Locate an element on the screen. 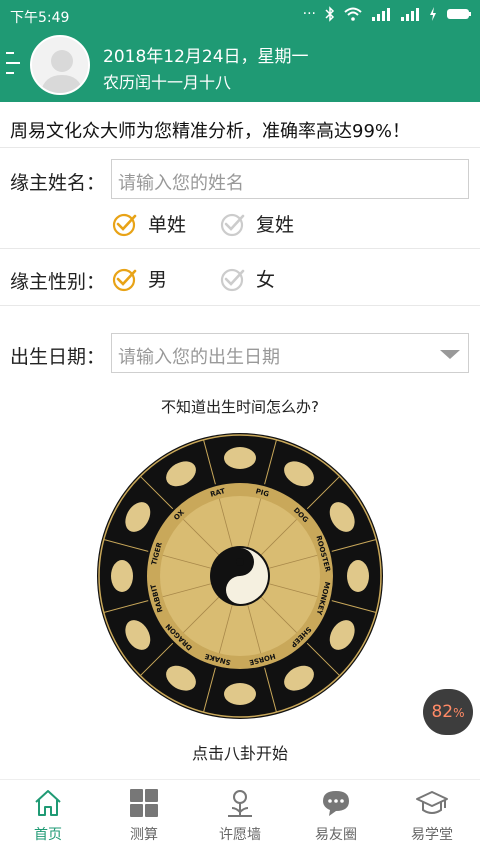  female-option: 女 is located at coordinates (247, 278).